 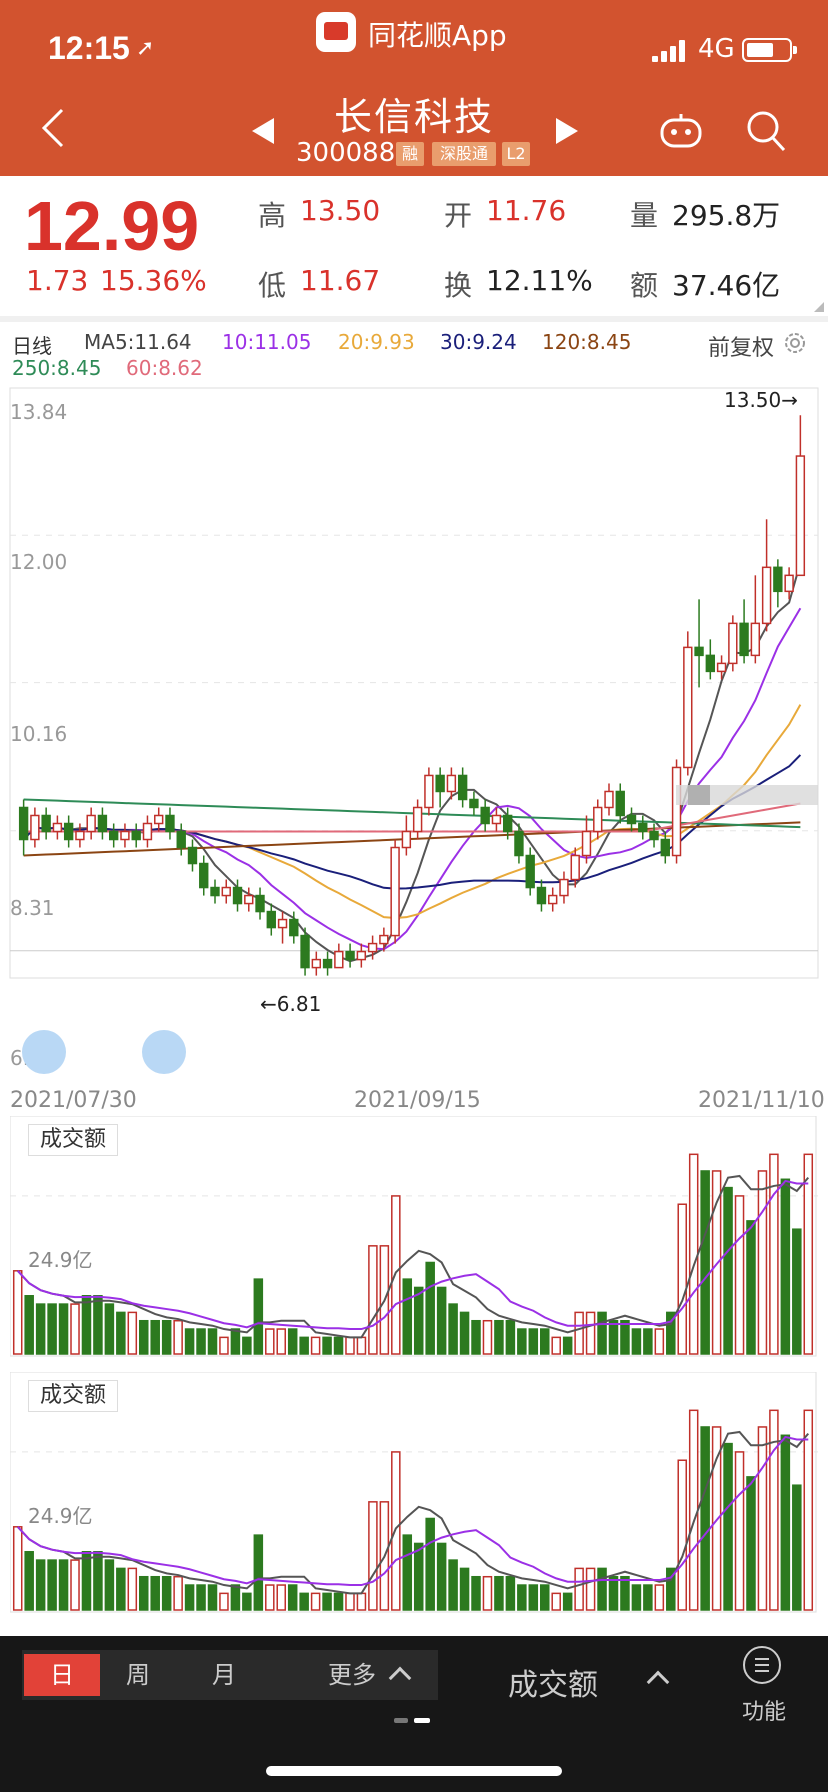 I want to click on price-change: 1.73, so click(x=57, y=280).